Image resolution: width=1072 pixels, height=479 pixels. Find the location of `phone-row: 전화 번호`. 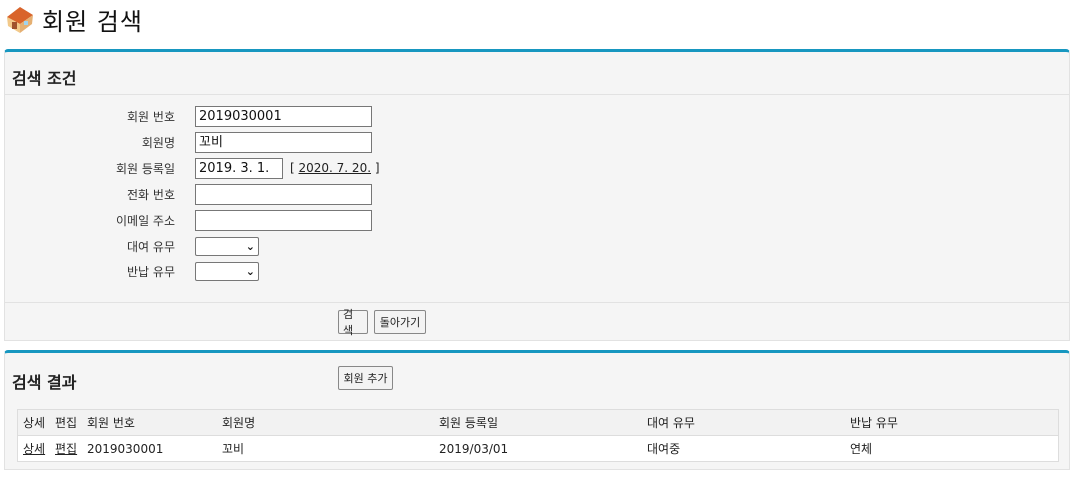

phone-row: 전화 번호 is located at coordinates (188, 194).